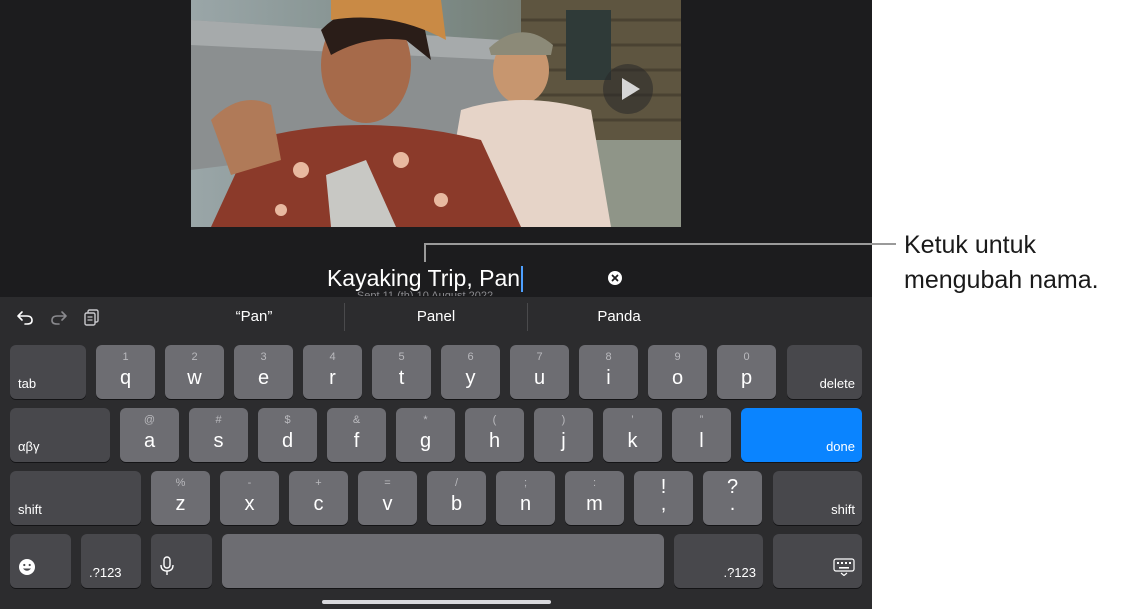 The image size is (1141, 609). Describe the element at coordinates (40, 561) in the screenshot. I see `emoji-key` at that location.